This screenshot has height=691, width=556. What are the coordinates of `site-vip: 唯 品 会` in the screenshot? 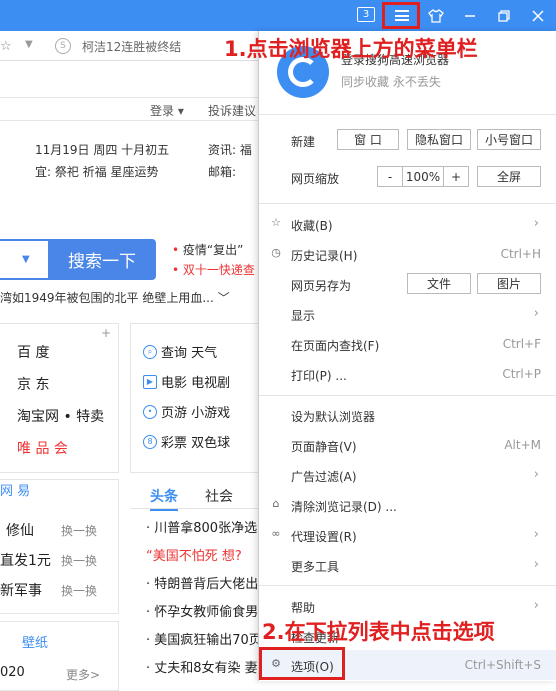 It's located at (42, 448).